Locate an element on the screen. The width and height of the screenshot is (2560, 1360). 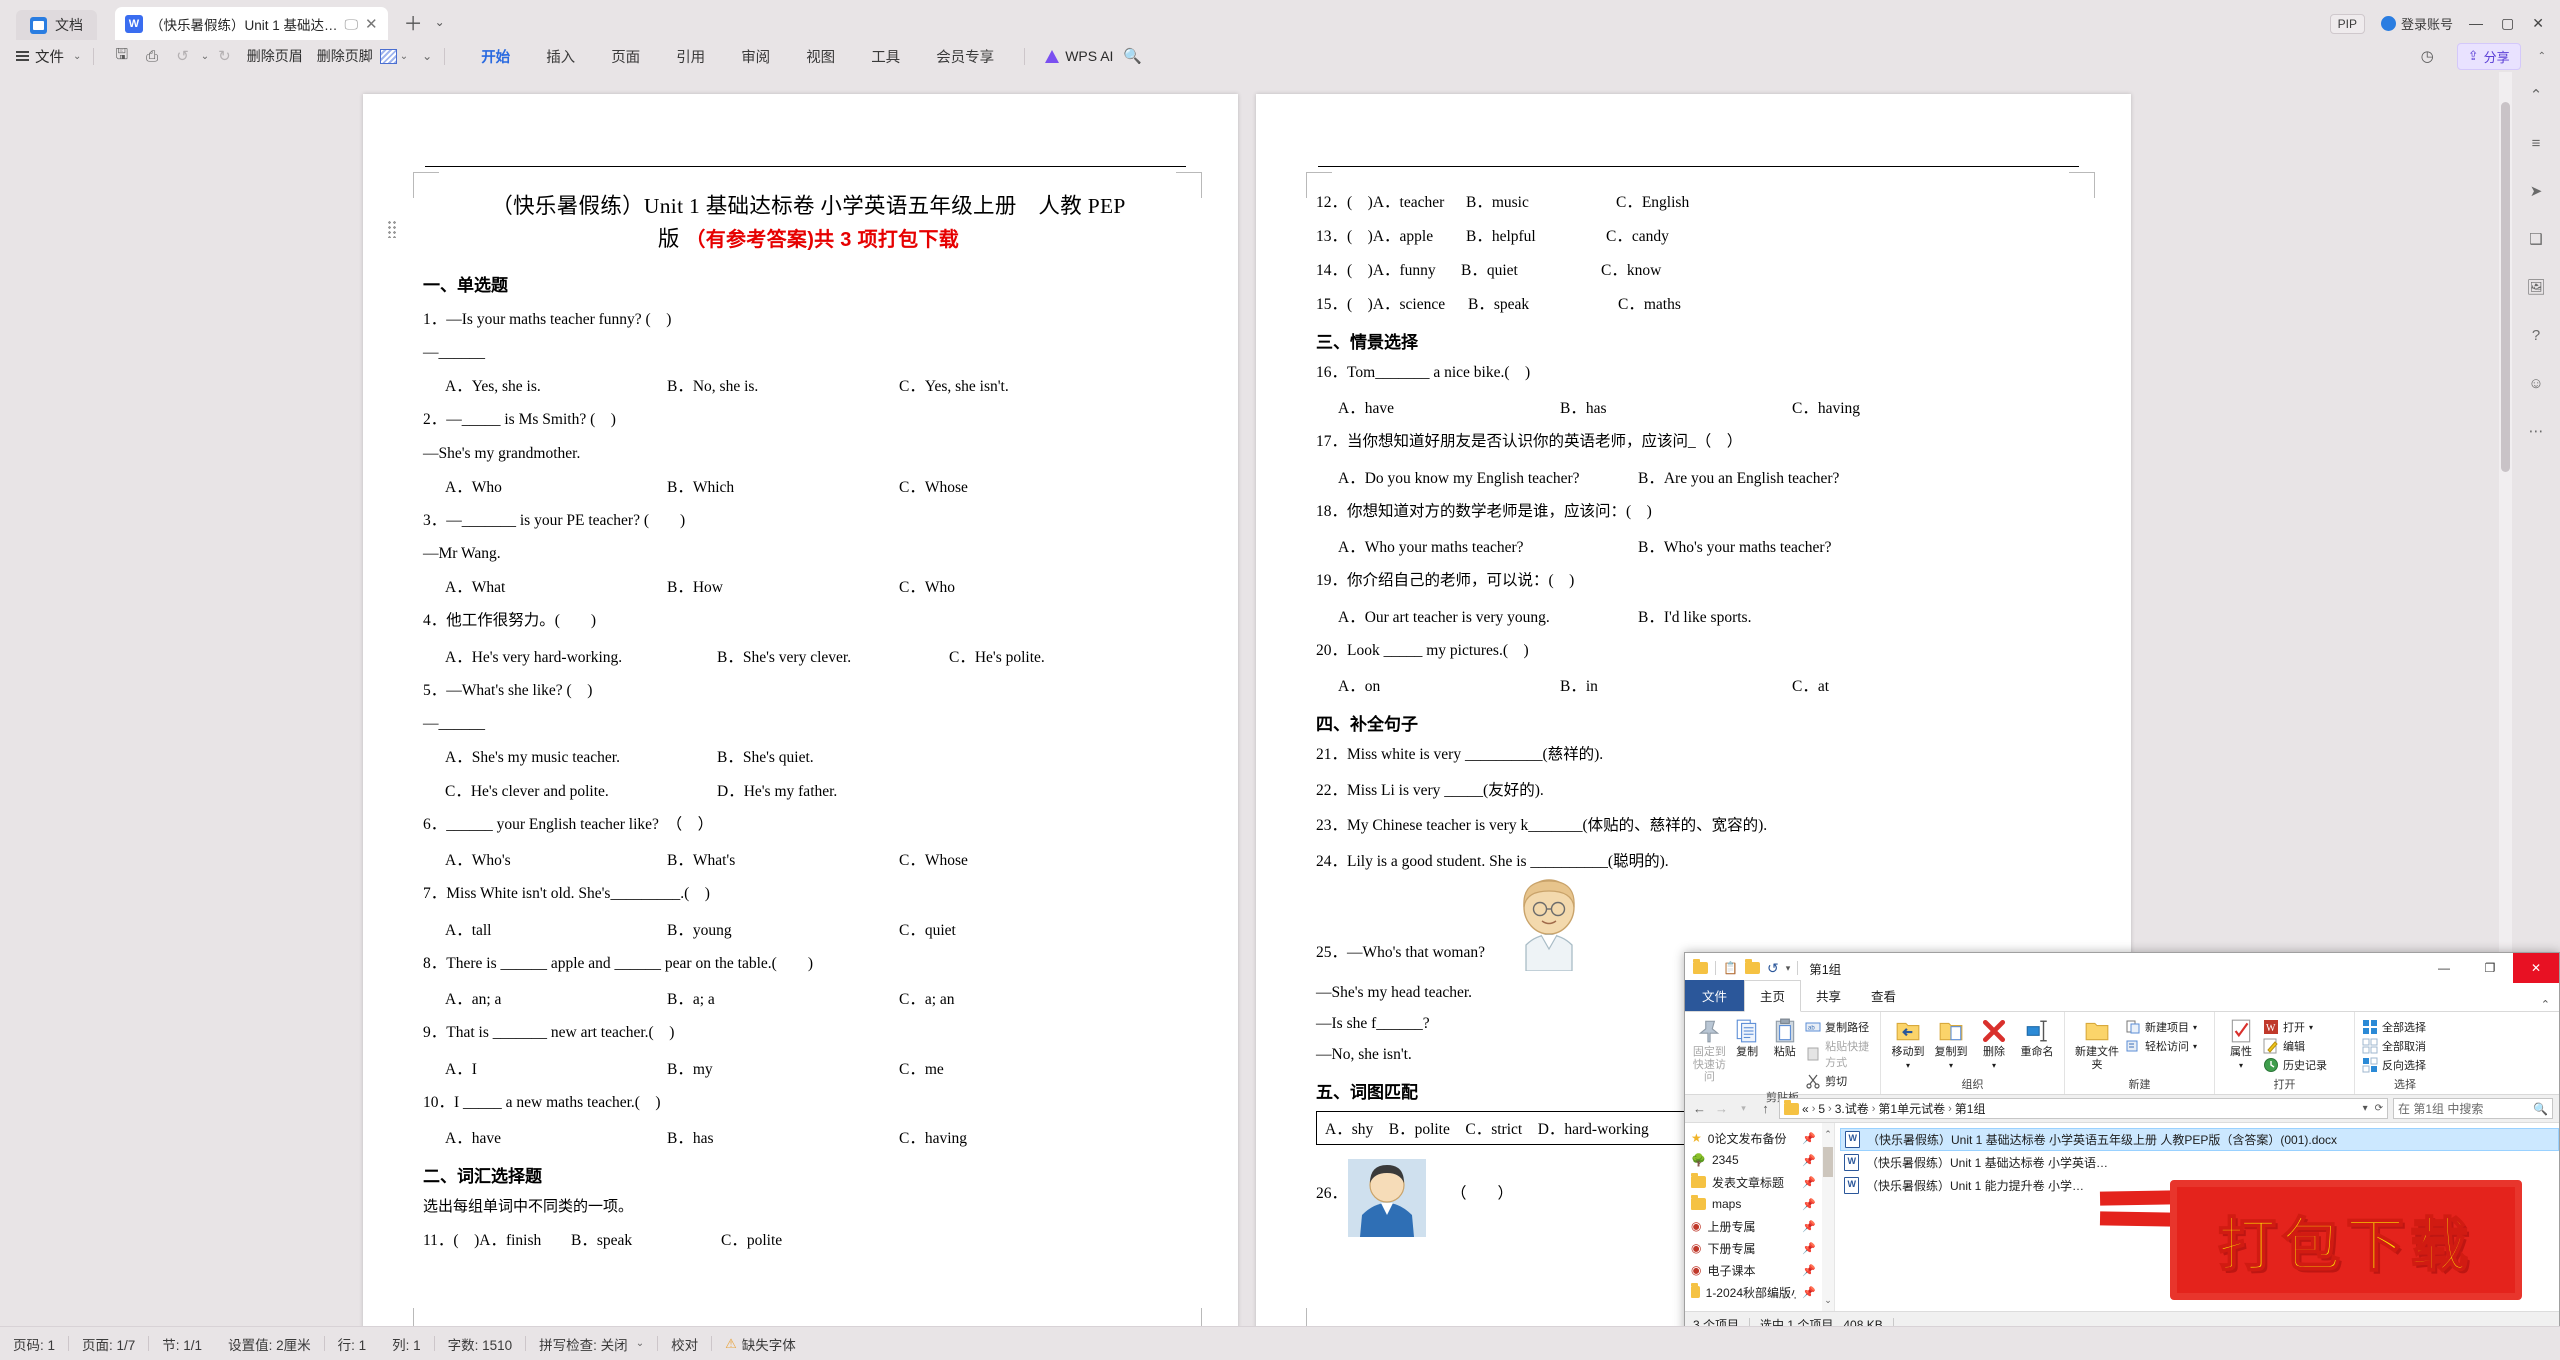
copy-button: 复制 is located at coordinates (1747, 1037).